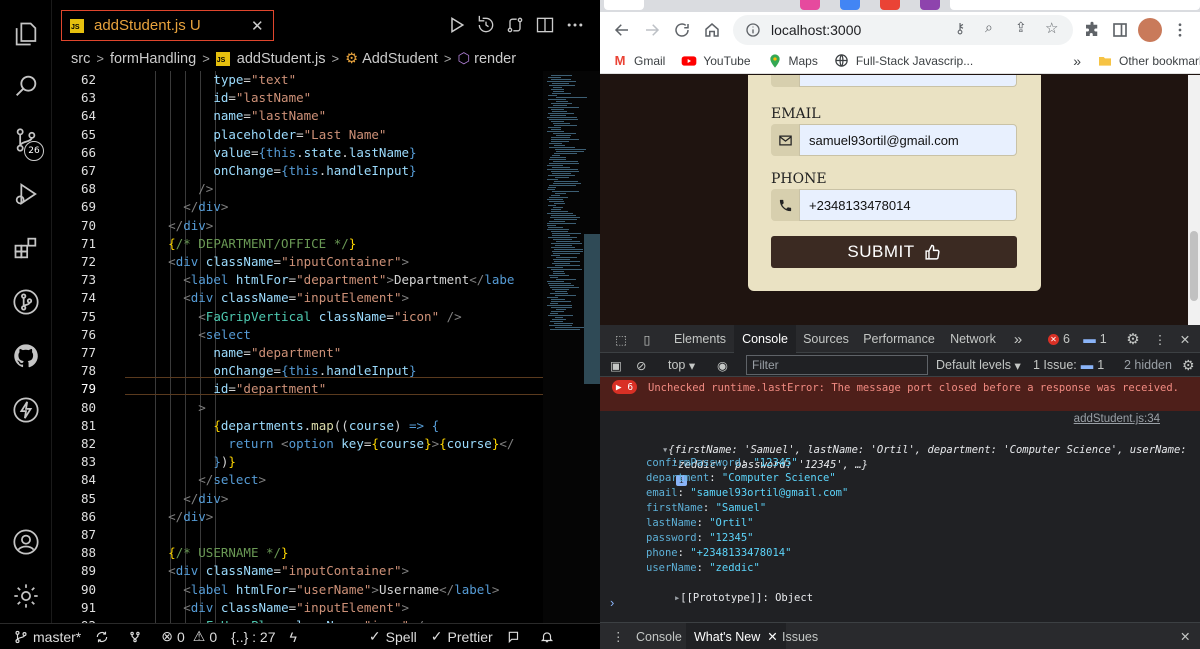  What do you see at coordinates (1160, 339) in the screenshot?
I see `devtools-menu-icon: ⋮` at bounding box center [1160, 339].